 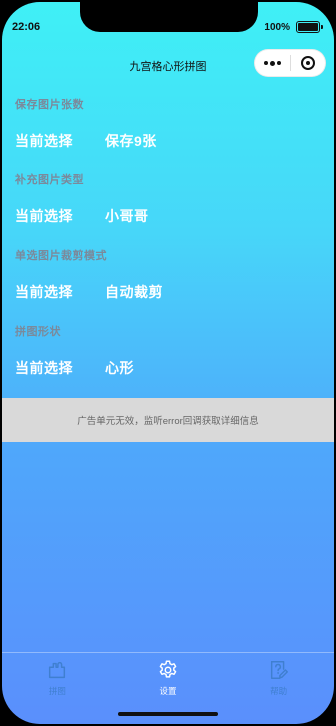 I want to click on section-crop-mode: 单选图片裁剪模式 当前选择 自动裁剪, so click(x=89, y=274).